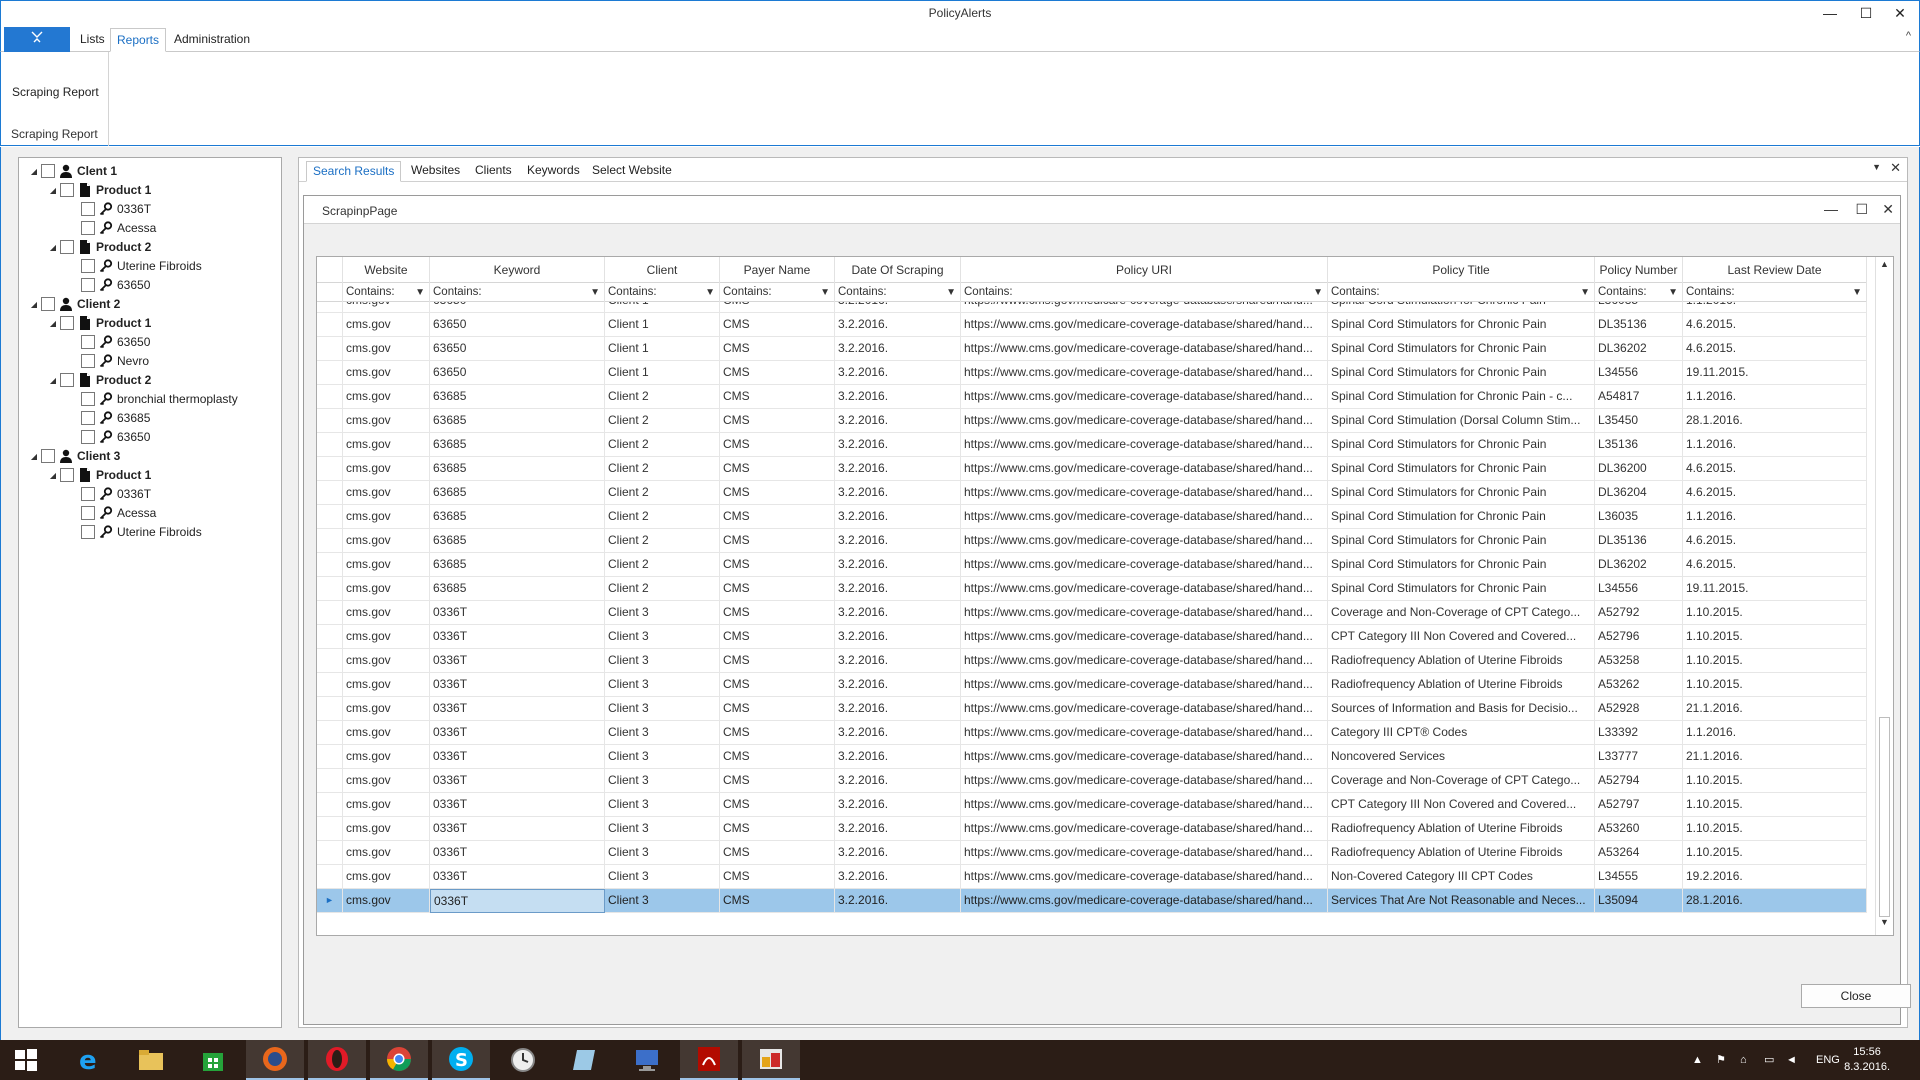 The image size is (1920, 1080). Describe the element at coordinates (1639, 637) in the screenshot. I see `table-cell: A52796` at that location.